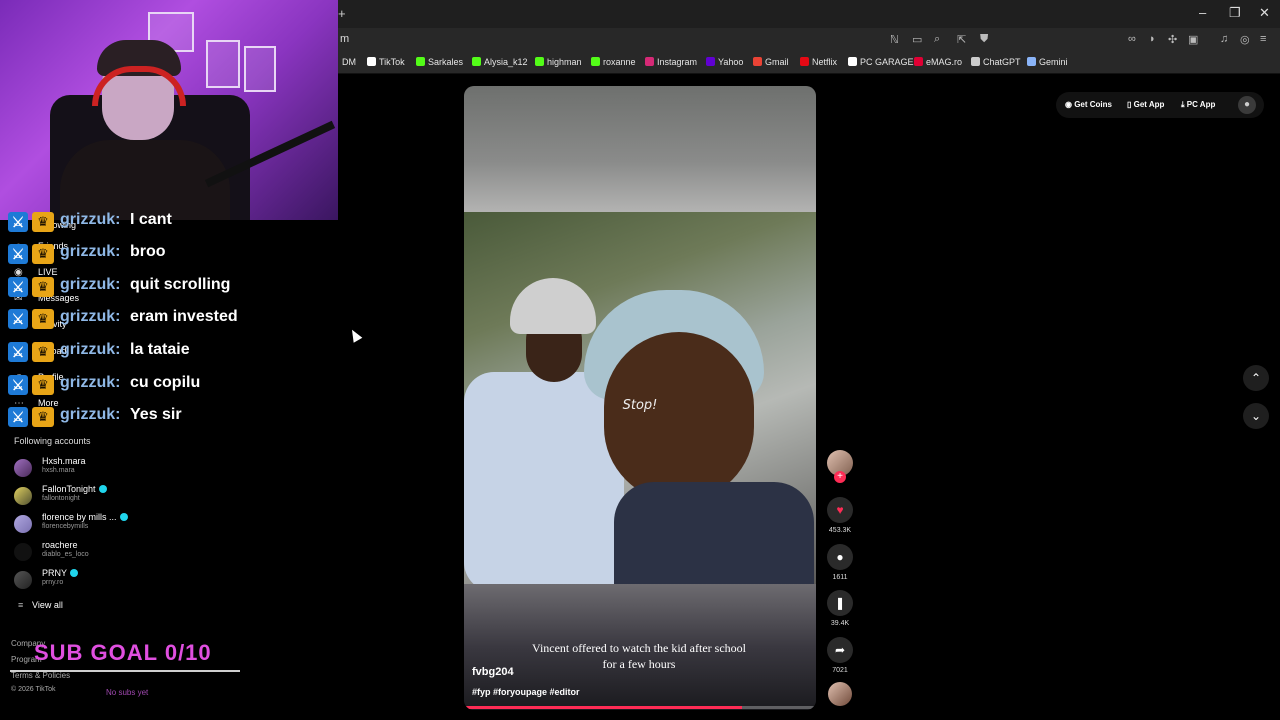 Image resolution: width=1280 pixels, height=720 pixels. I want to click on restore-icon: ❐, so click(1235, 13).